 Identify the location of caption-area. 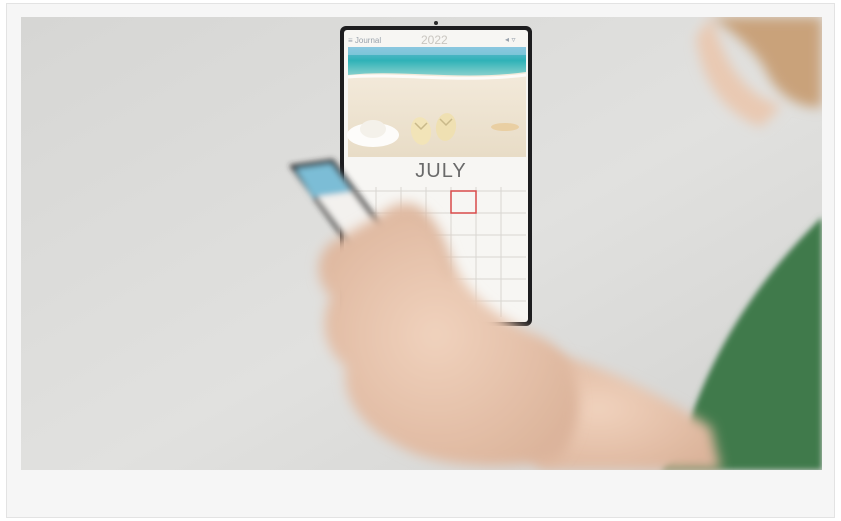
(421, 492).